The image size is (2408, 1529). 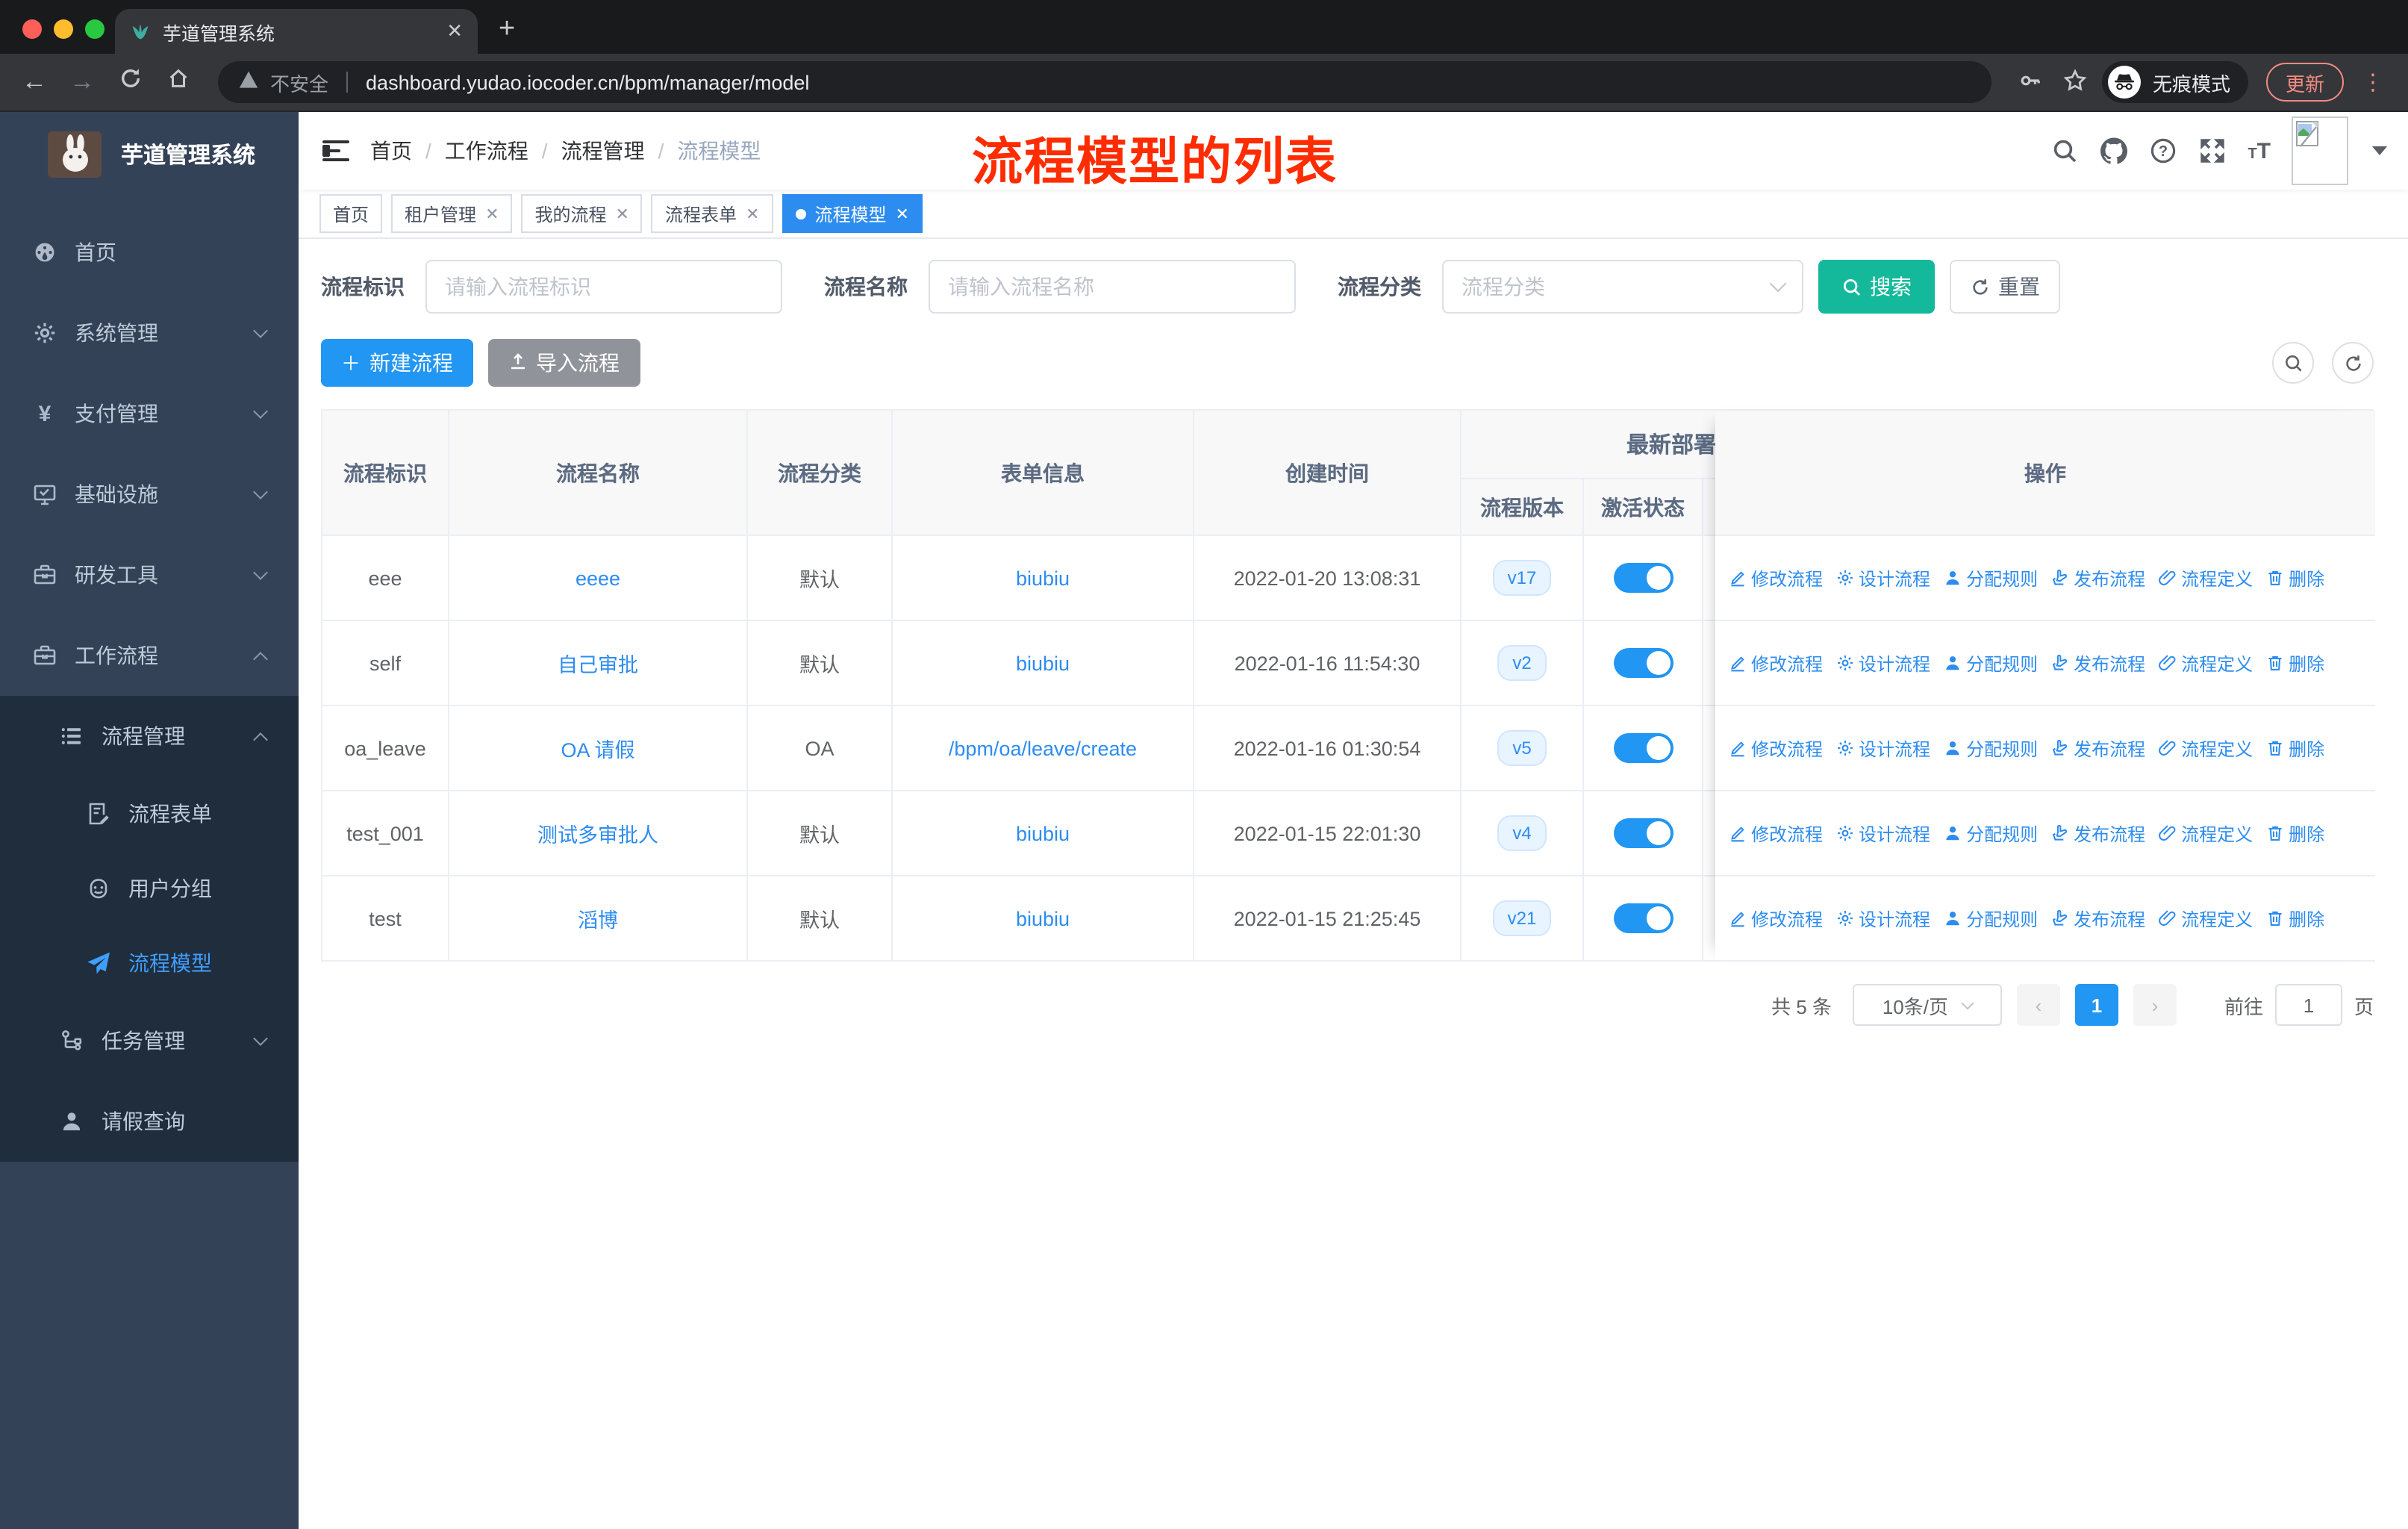 I want to click on process-name-link: 滔博, so click(x=598, y=918).